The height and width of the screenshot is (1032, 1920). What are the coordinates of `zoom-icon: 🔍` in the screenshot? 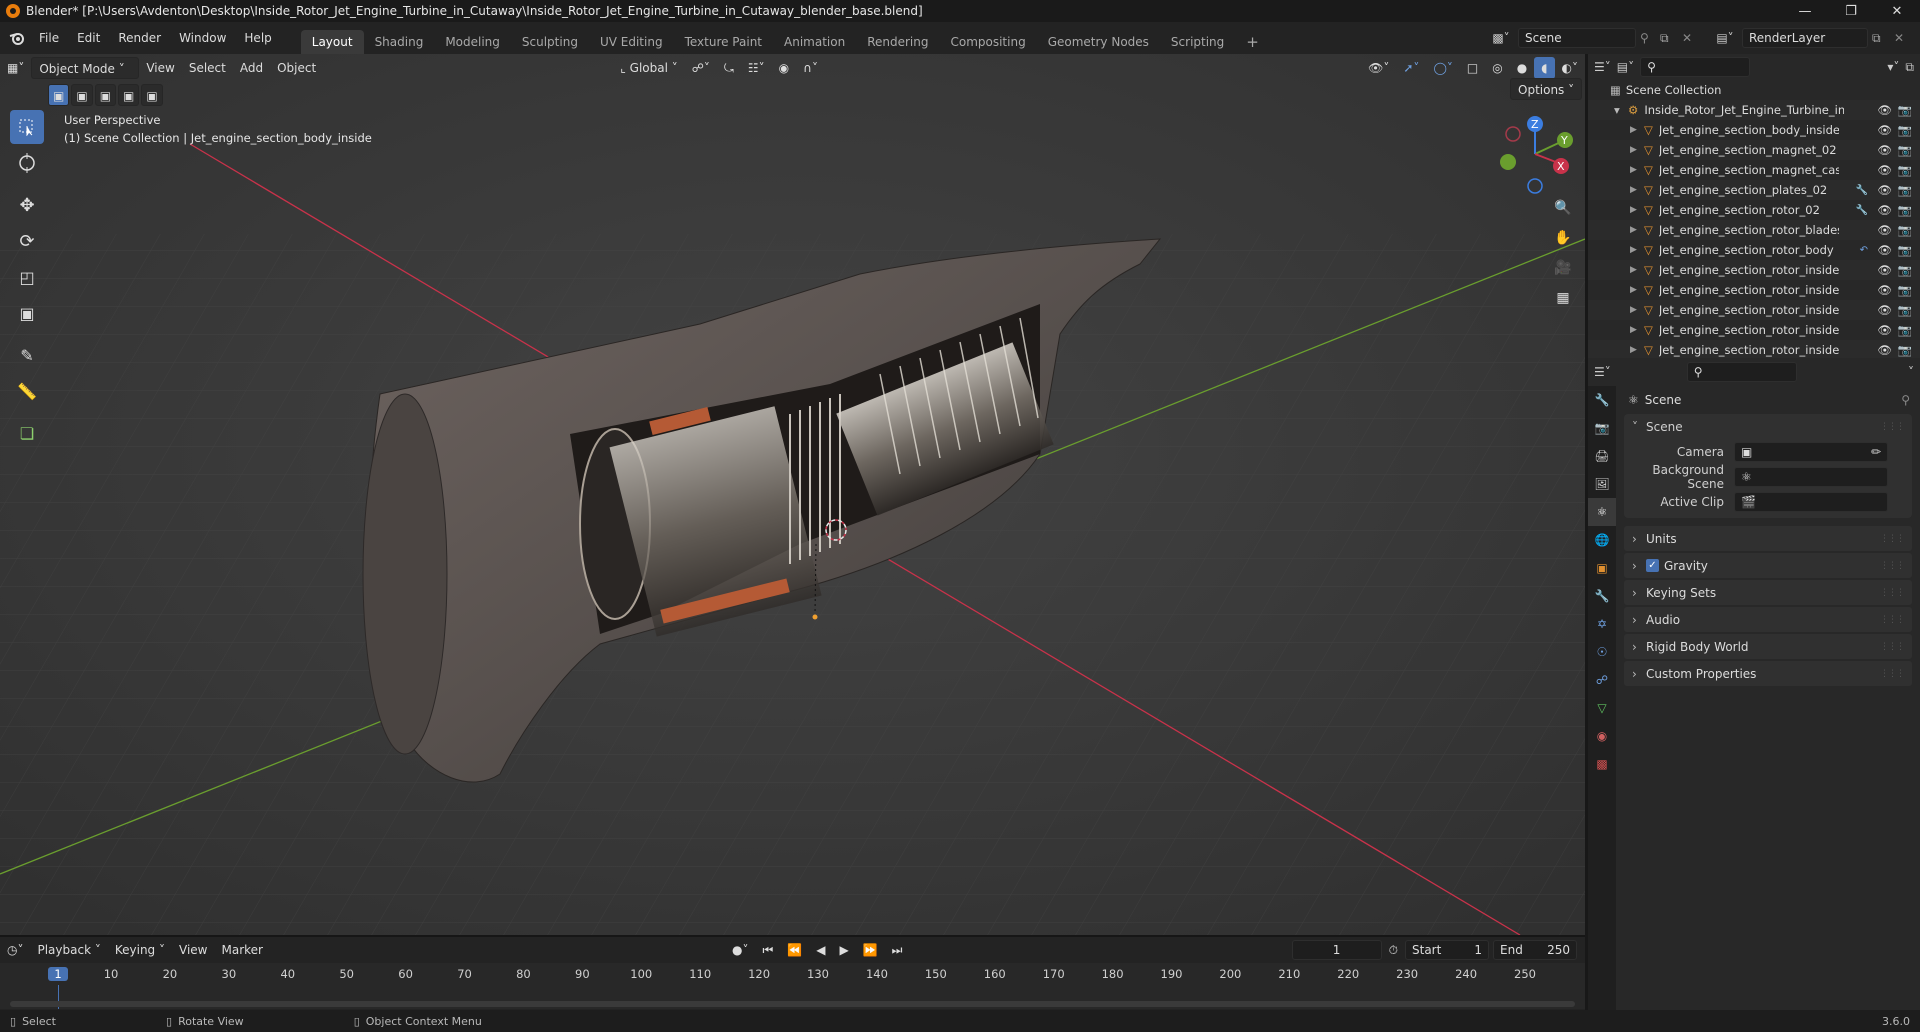 It's located at (1563, 208).